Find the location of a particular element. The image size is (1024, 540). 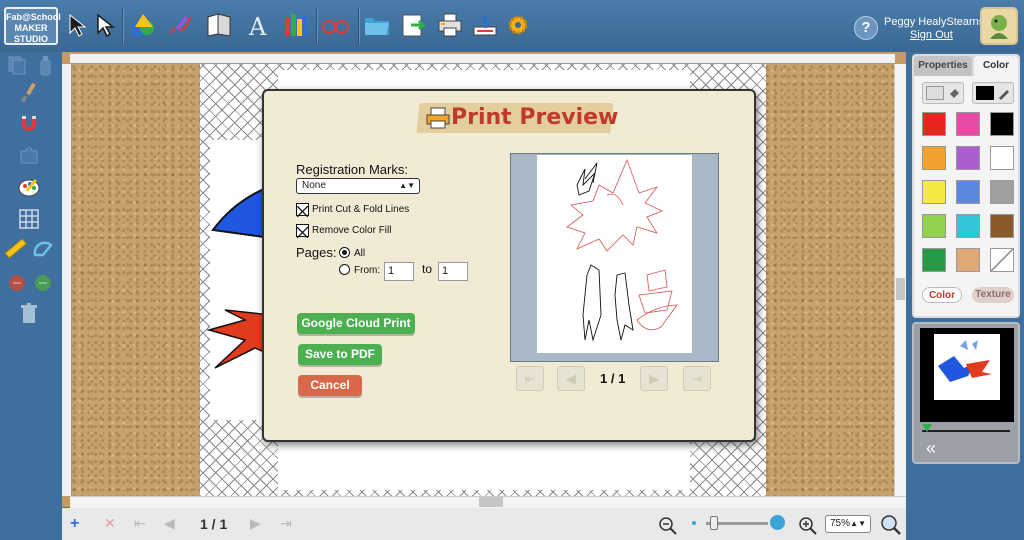

trash-icon is located at coordinates (29, 313).